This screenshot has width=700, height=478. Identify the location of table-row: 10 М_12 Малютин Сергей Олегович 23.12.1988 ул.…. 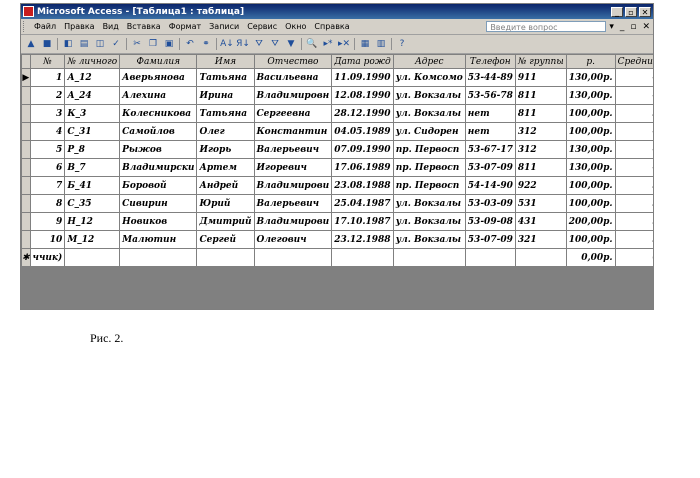
(337, 239).